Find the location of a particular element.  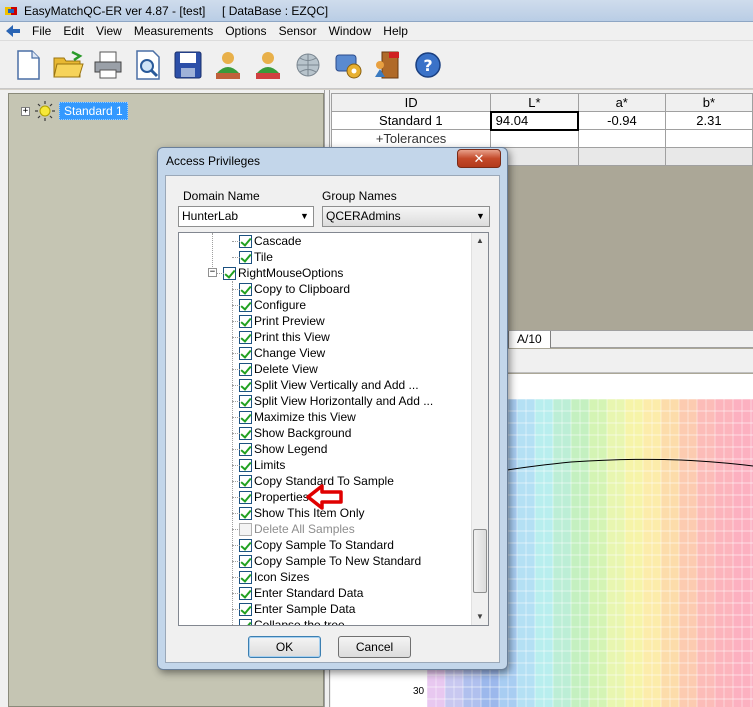

table-row: Standard 1 94.04 -0.94 2.31 is located at coordinates (541, 120).